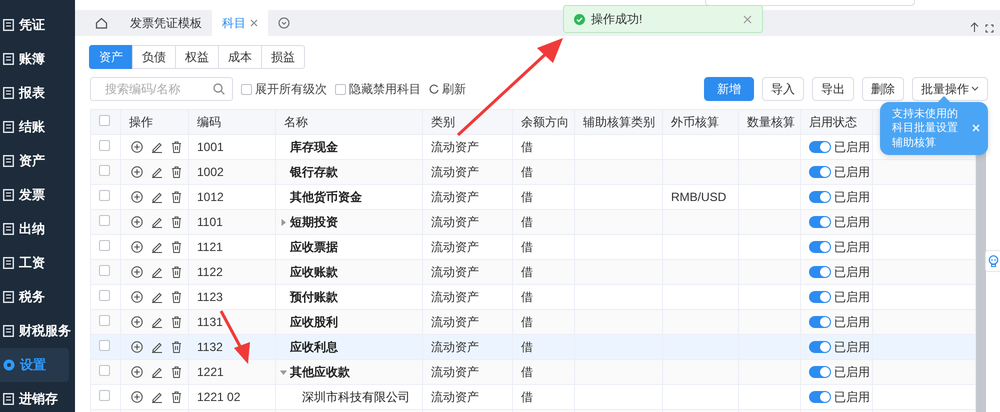 The width and height of the screenshot is (1000, 412). I want to click on category-tab: 负债, so click(154, 57).